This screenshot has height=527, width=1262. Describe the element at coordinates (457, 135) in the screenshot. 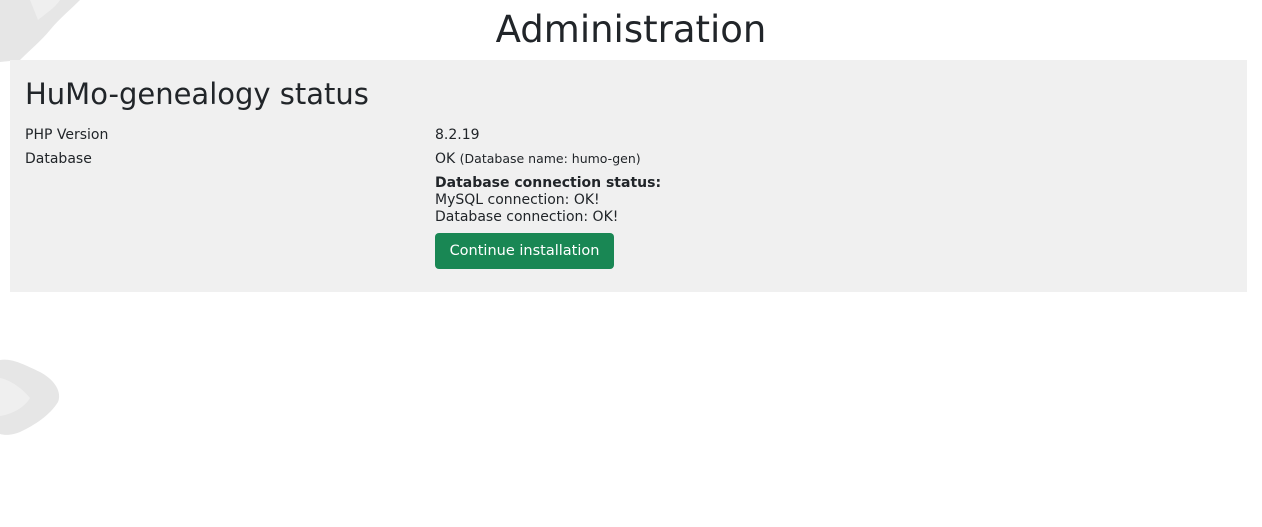

I see `php-version-value: 8.2.19` at that location.